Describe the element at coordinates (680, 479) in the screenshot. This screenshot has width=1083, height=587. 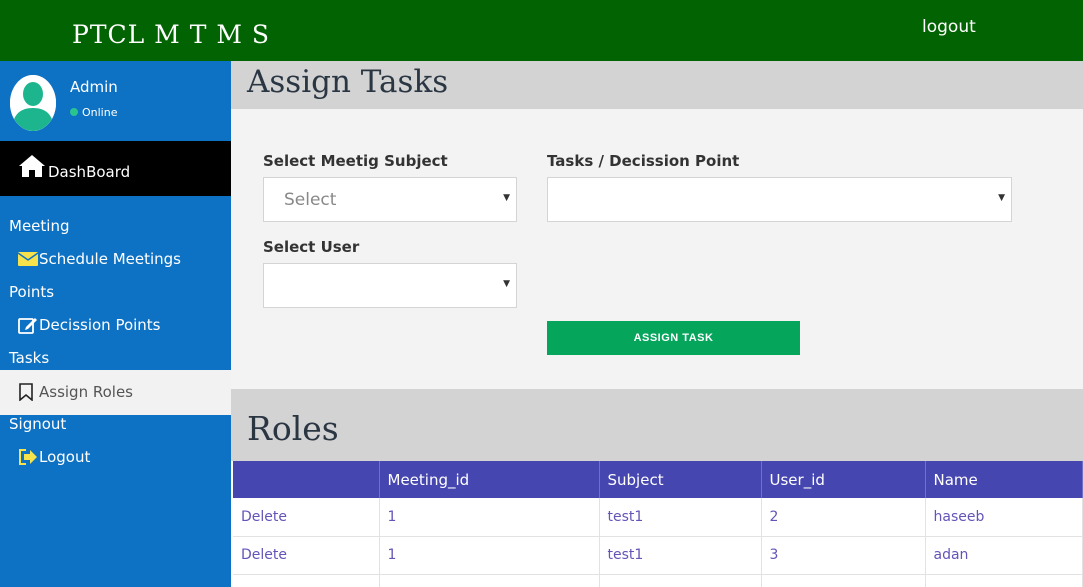
I see `column-header: Subject` at that location.